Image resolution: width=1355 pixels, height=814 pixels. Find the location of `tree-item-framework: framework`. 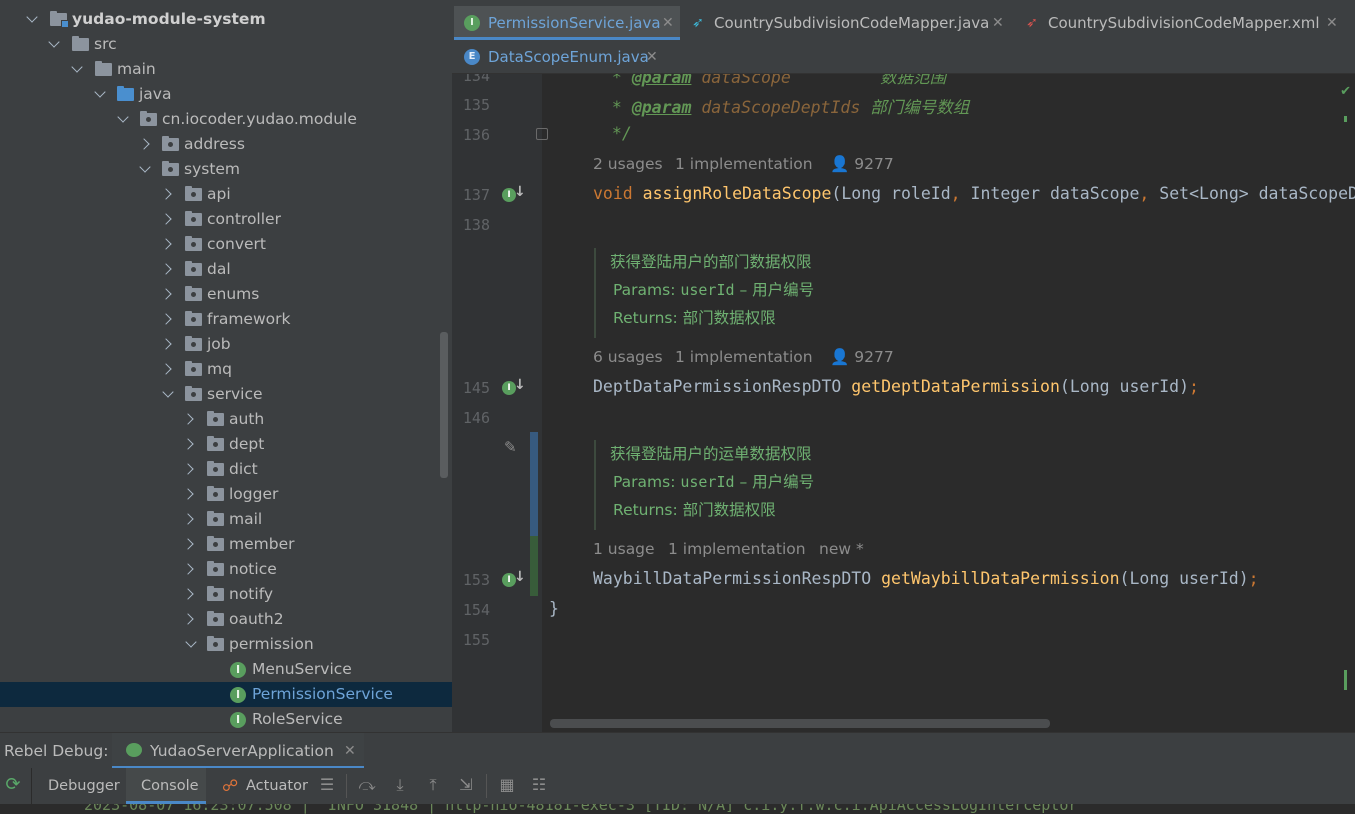

tree-item-framework: framework is located at coordinates (226, 319).